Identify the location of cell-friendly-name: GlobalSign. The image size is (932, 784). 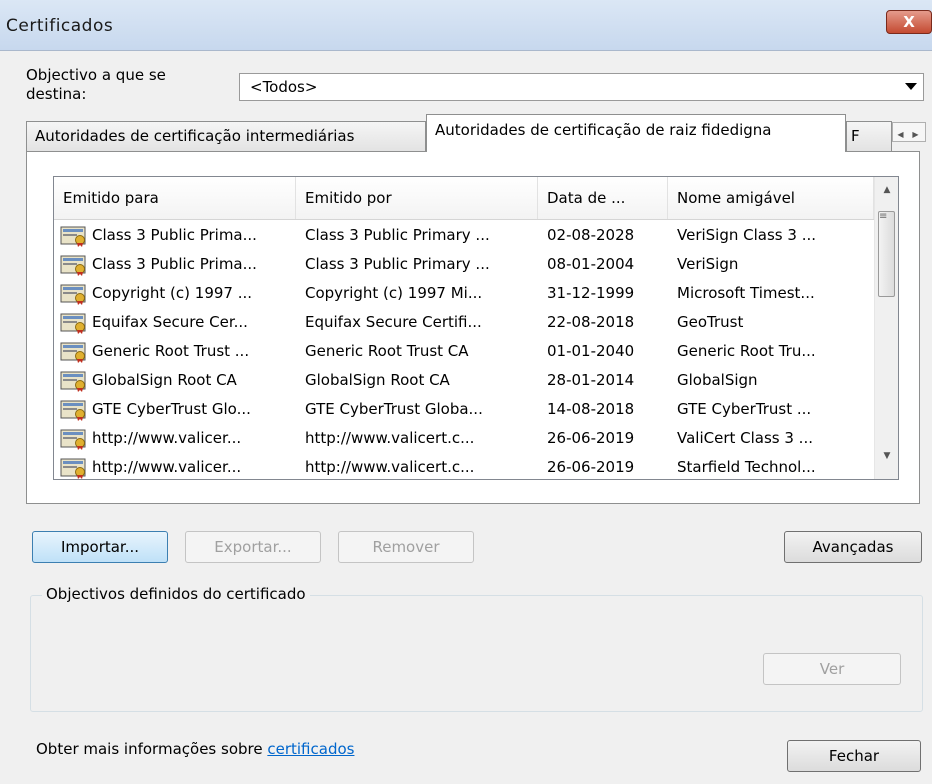
(717, 380).